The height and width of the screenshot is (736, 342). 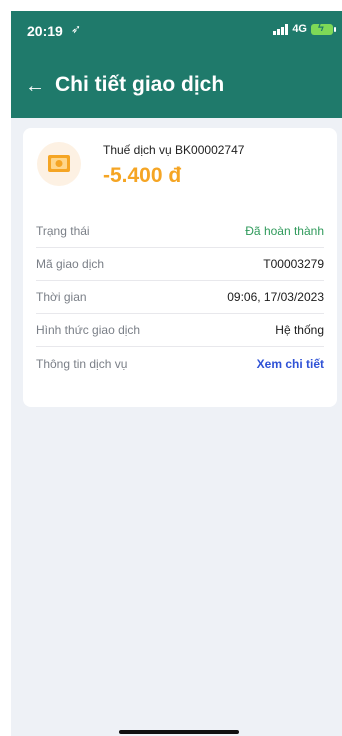 I want to click on nav-bar: ← Chi tiết giao dịch, so click(x=176, y=88).